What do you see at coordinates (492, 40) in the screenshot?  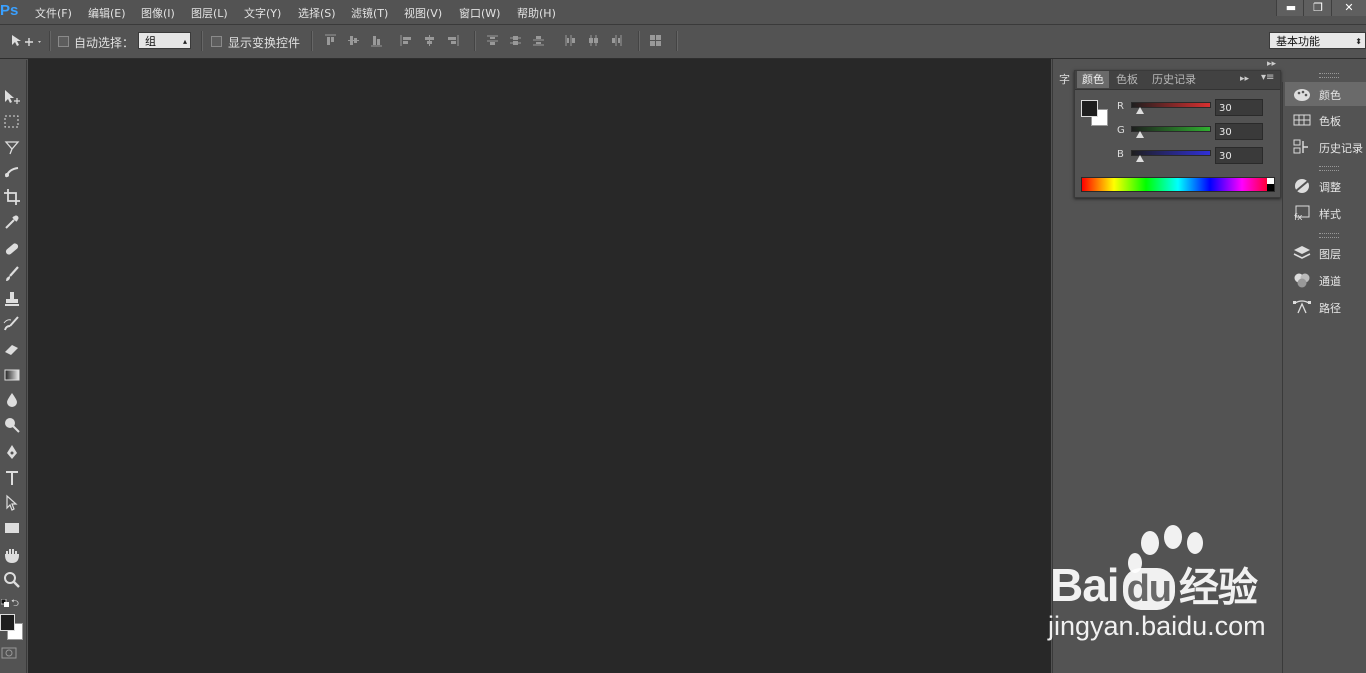 I see `distribute-top-icon` at bounding box center [492, 40].